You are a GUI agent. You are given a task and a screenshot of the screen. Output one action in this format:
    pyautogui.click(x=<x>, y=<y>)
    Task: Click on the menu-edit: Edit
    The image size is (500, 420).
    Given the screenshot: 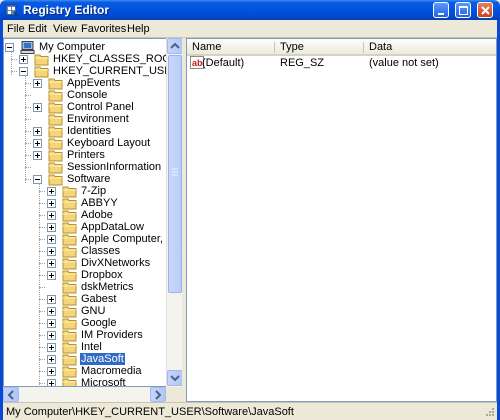 What is the action you would take?
    pyautogui.click(x=37, y=29)
    